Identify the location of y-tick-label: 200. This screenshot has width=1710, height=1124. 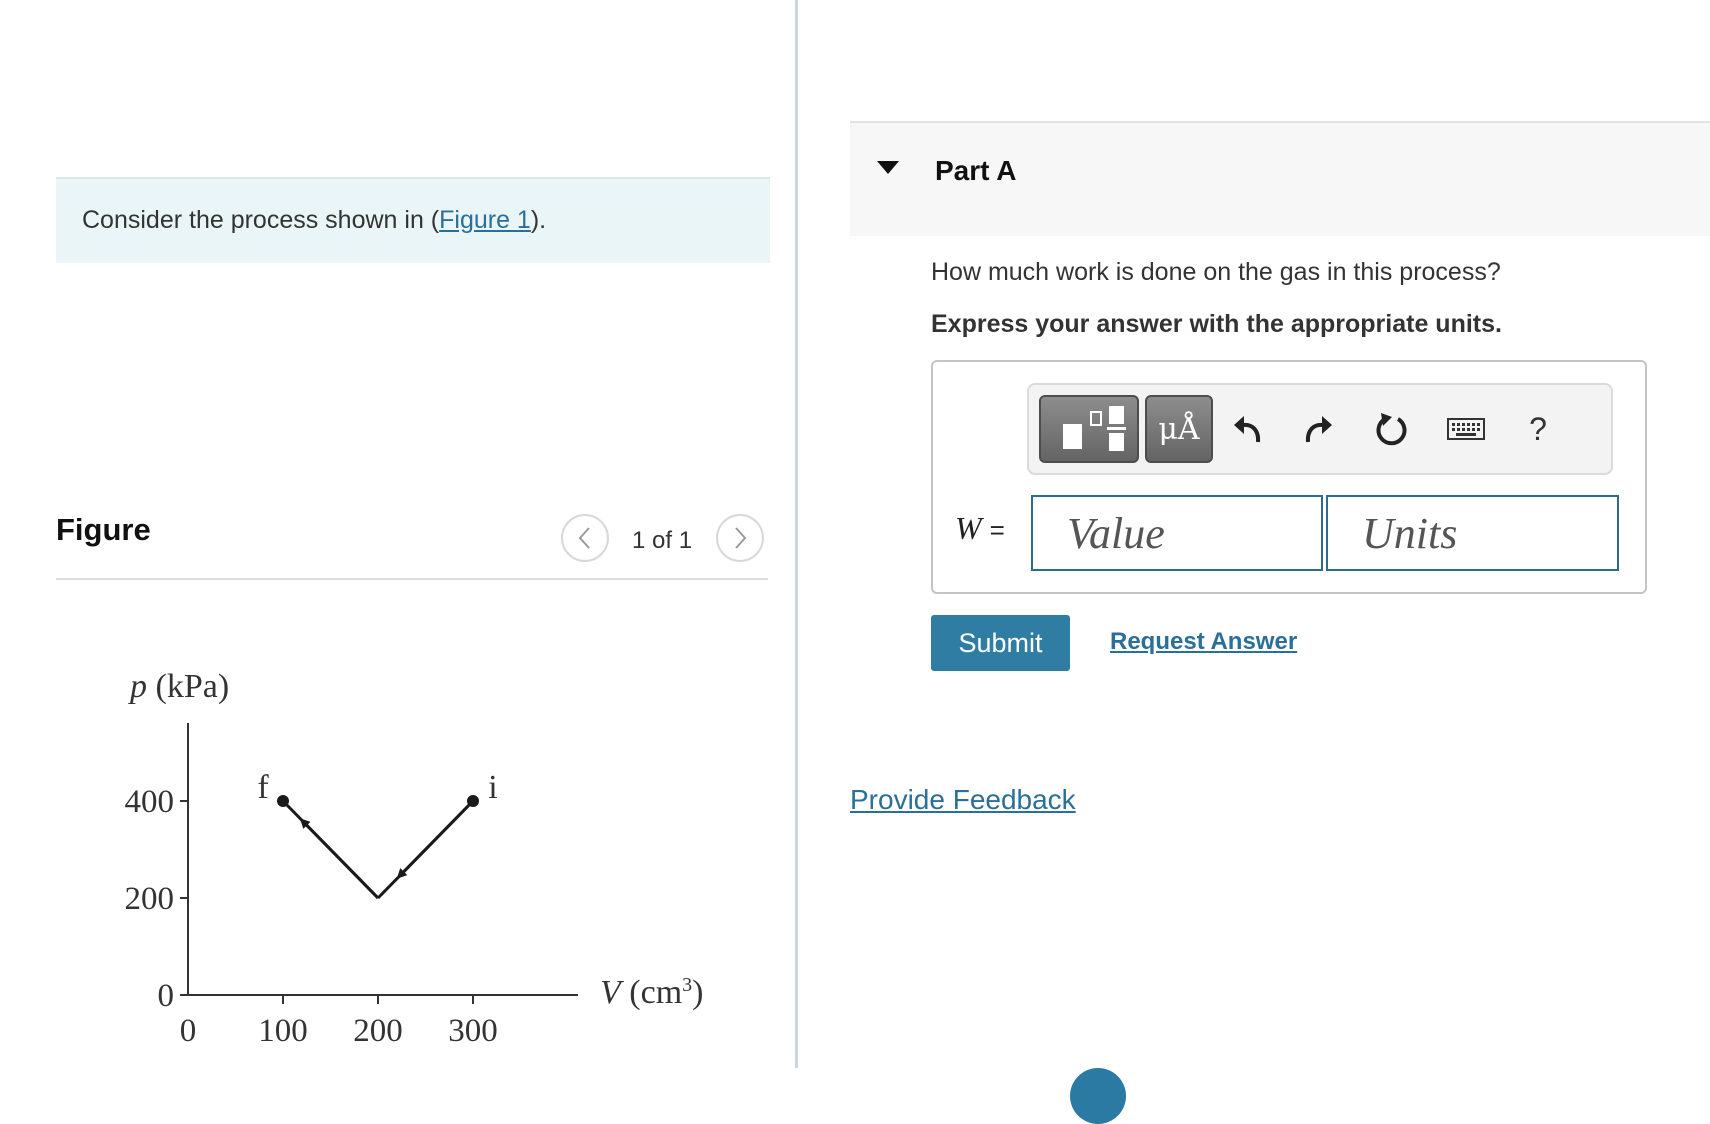
(150, 899).